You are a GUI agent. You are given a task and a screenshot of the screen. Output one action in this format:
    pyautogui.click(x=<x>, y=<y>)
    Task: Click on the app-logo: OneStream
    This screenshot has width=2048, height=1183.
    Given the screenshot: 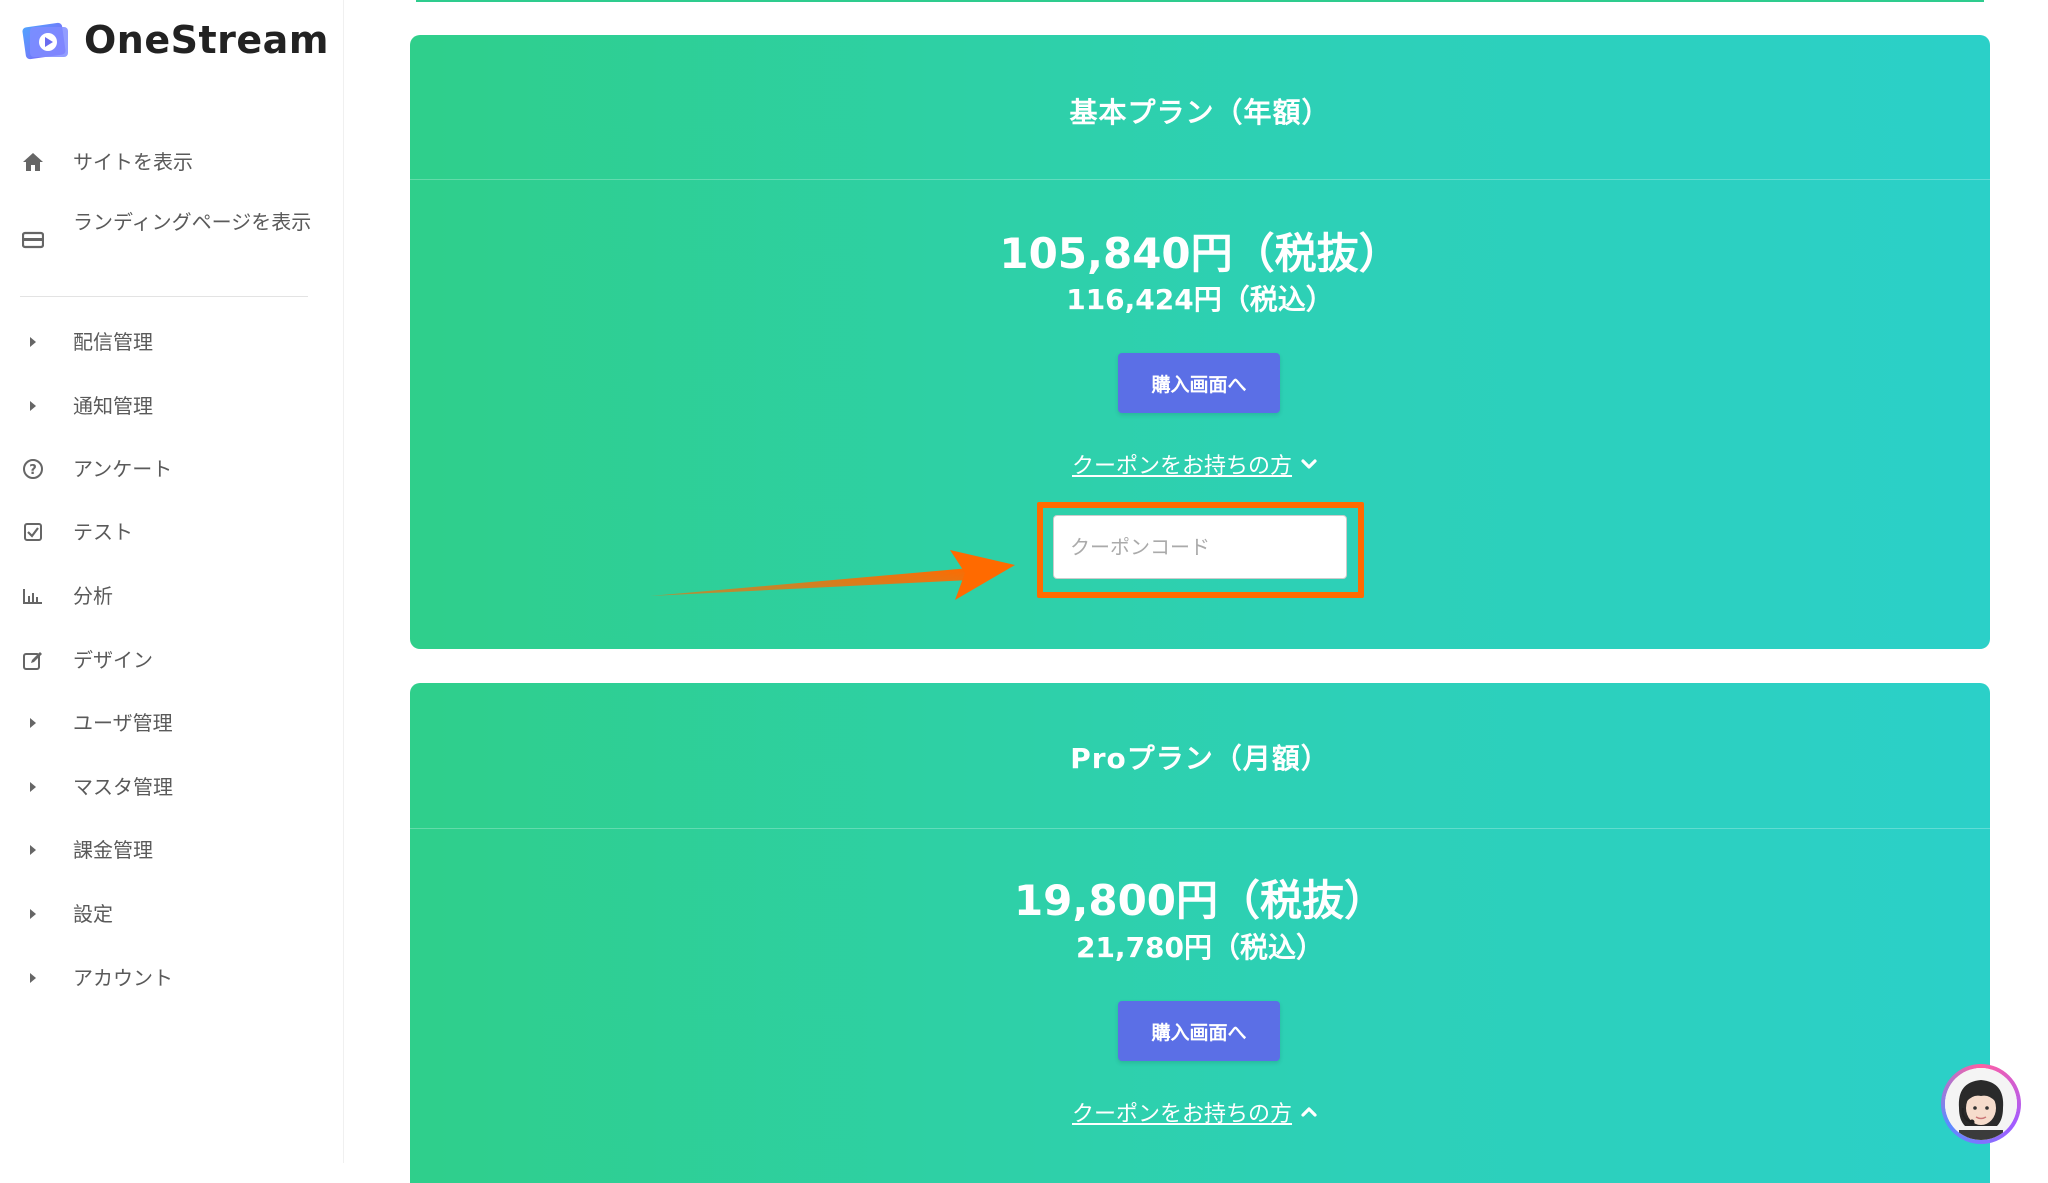 What is the action you would take?
    pyautogui.click(x=175, y=40)
    